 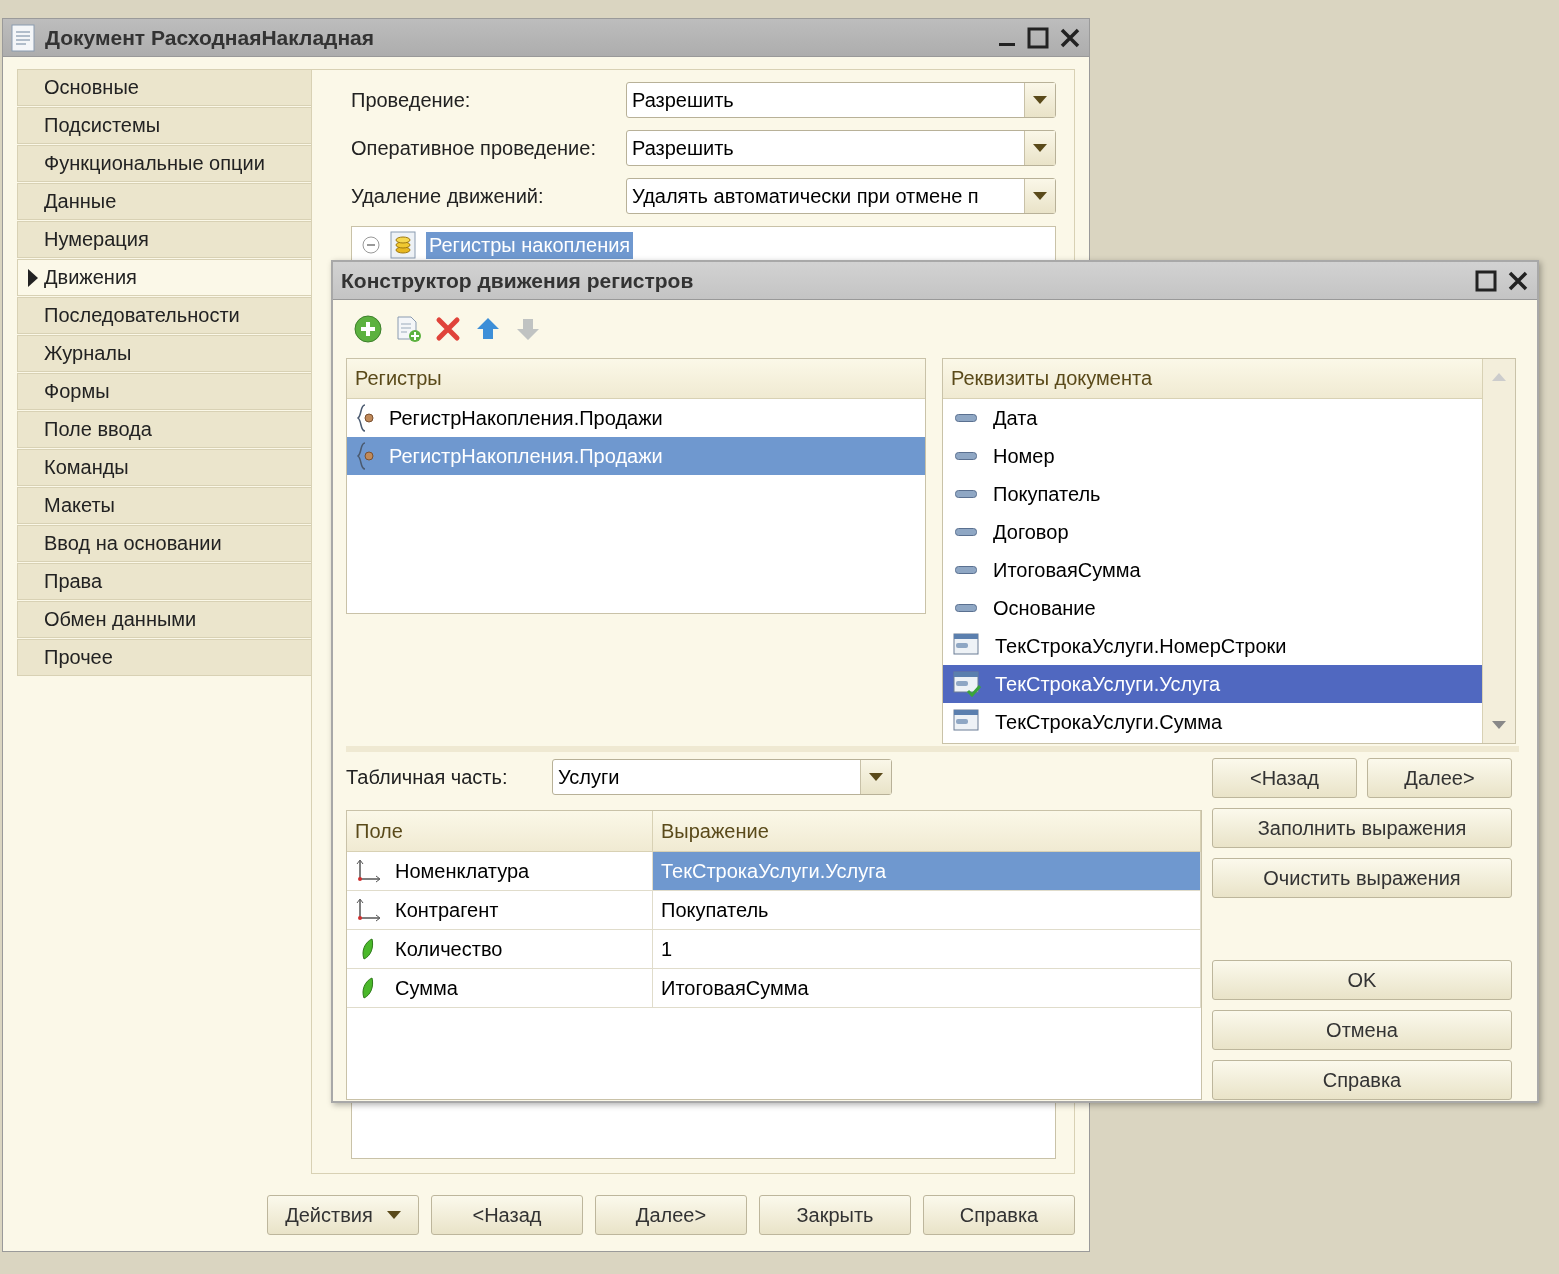 I want to click on list-item: ТекСтрокаУслуги.Услуга, so click(x=1212, y=684).